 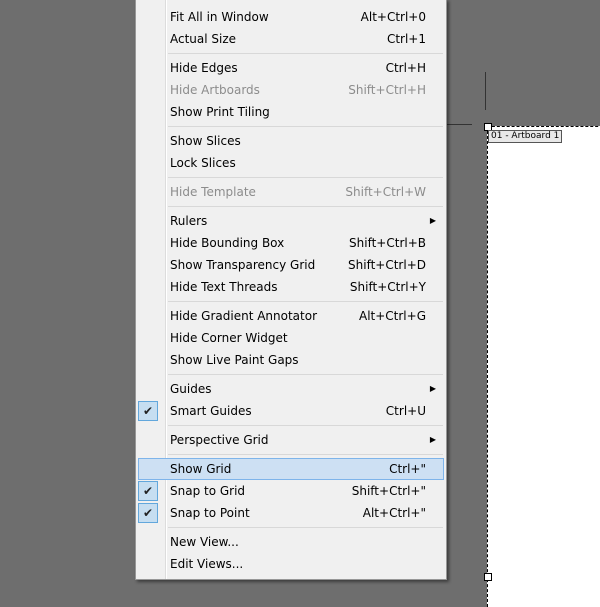 What do you see at coordinates (388, 491) in the screenshot?
I see `menu-item-shortcut: Shift+Ctrl+"` at bounding box center [388, 491].